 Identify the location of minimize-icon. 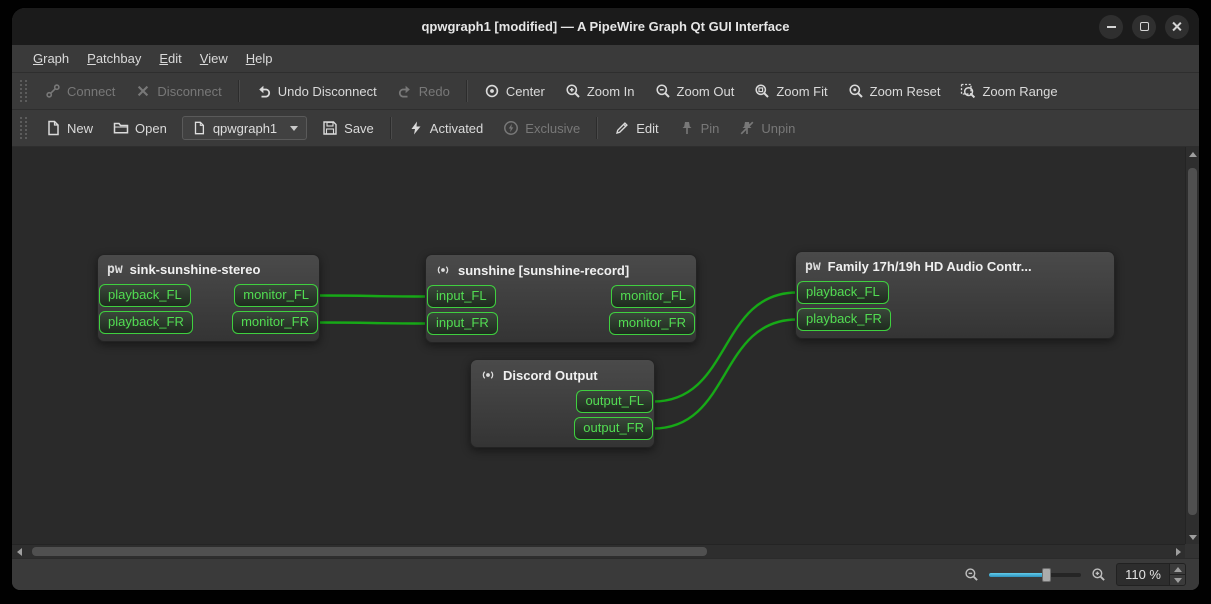
(1111, 26).